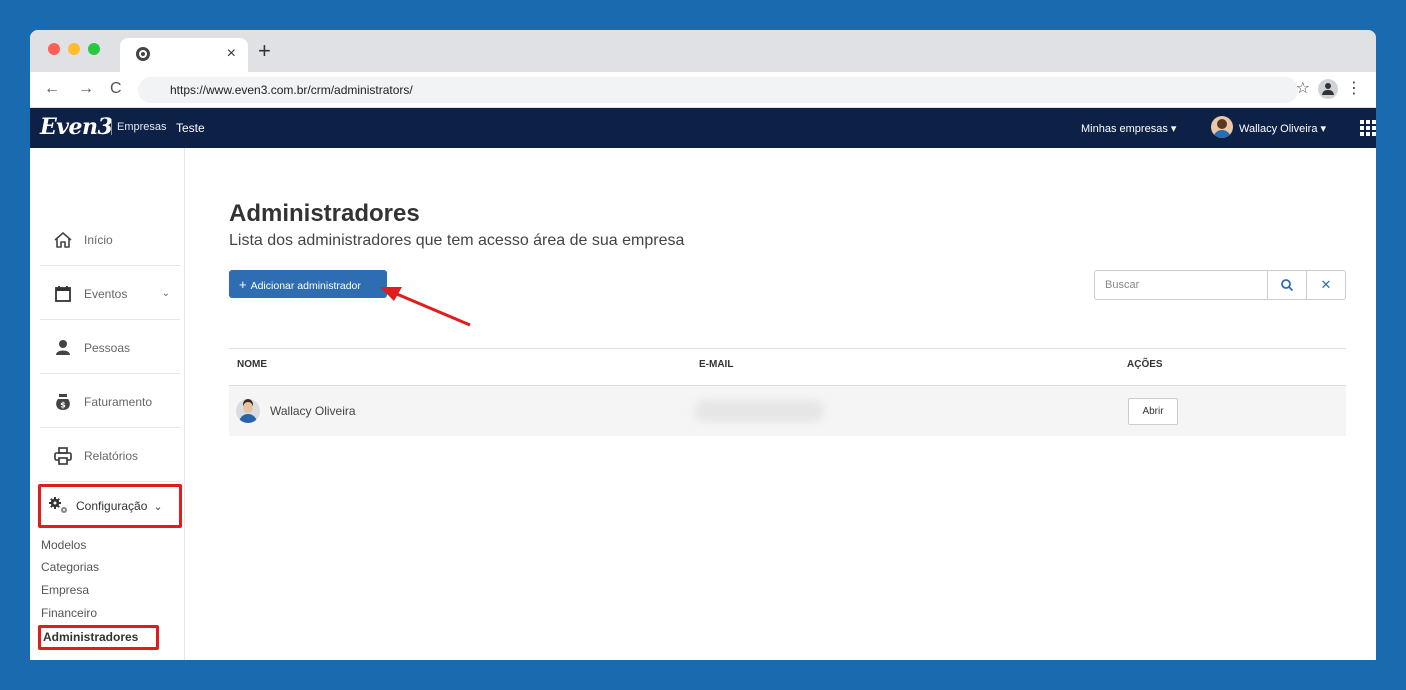 The width and height of the screenshot is (1406, 690). I want to click on address-bar, so click(718, 90).